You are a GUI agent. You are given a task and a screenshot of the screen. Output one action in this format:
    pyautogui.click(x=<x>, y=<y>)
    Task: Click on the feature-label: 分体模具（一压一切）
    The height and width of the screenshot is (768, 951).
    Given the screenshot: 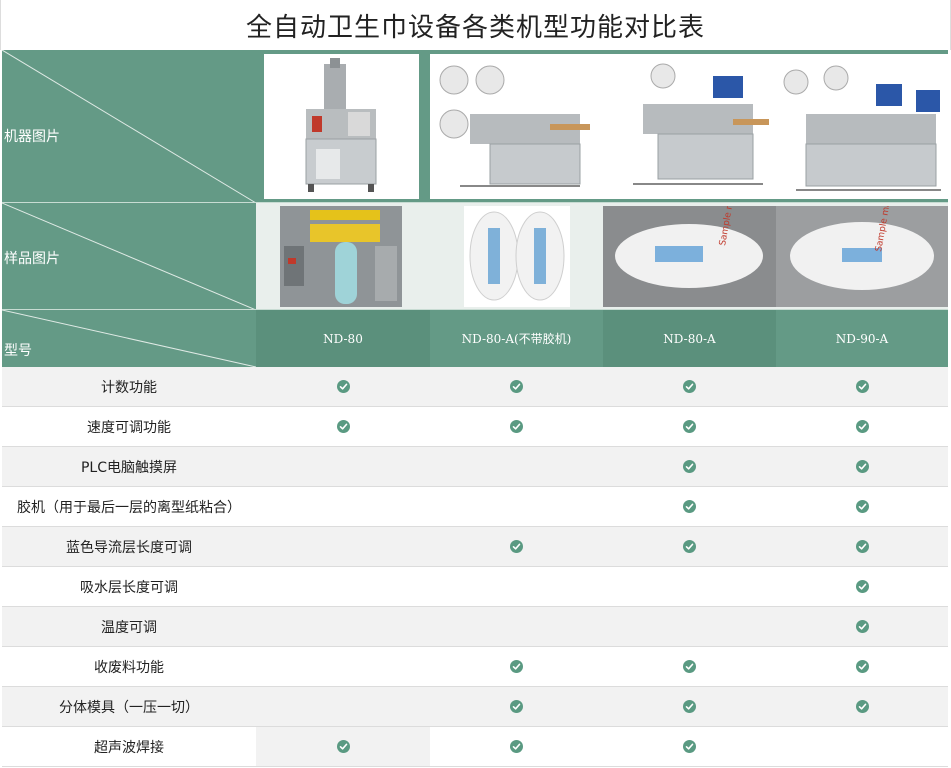 What is the action you would take?
    pyautogui.click(x=129, y=707)
    